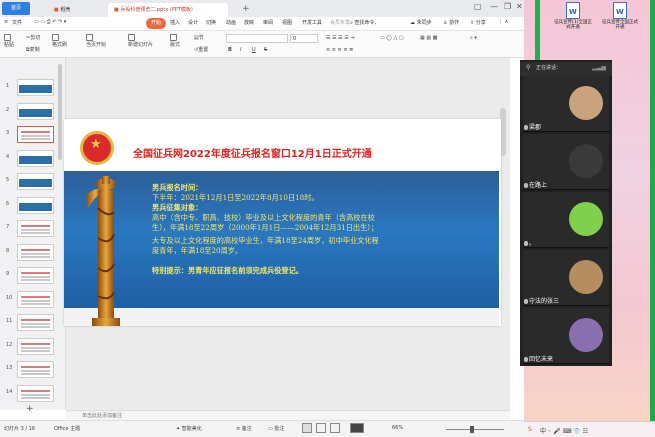 The image size is (655, 437). I want to click on thumbnail-number: 9, so click(8, 274).